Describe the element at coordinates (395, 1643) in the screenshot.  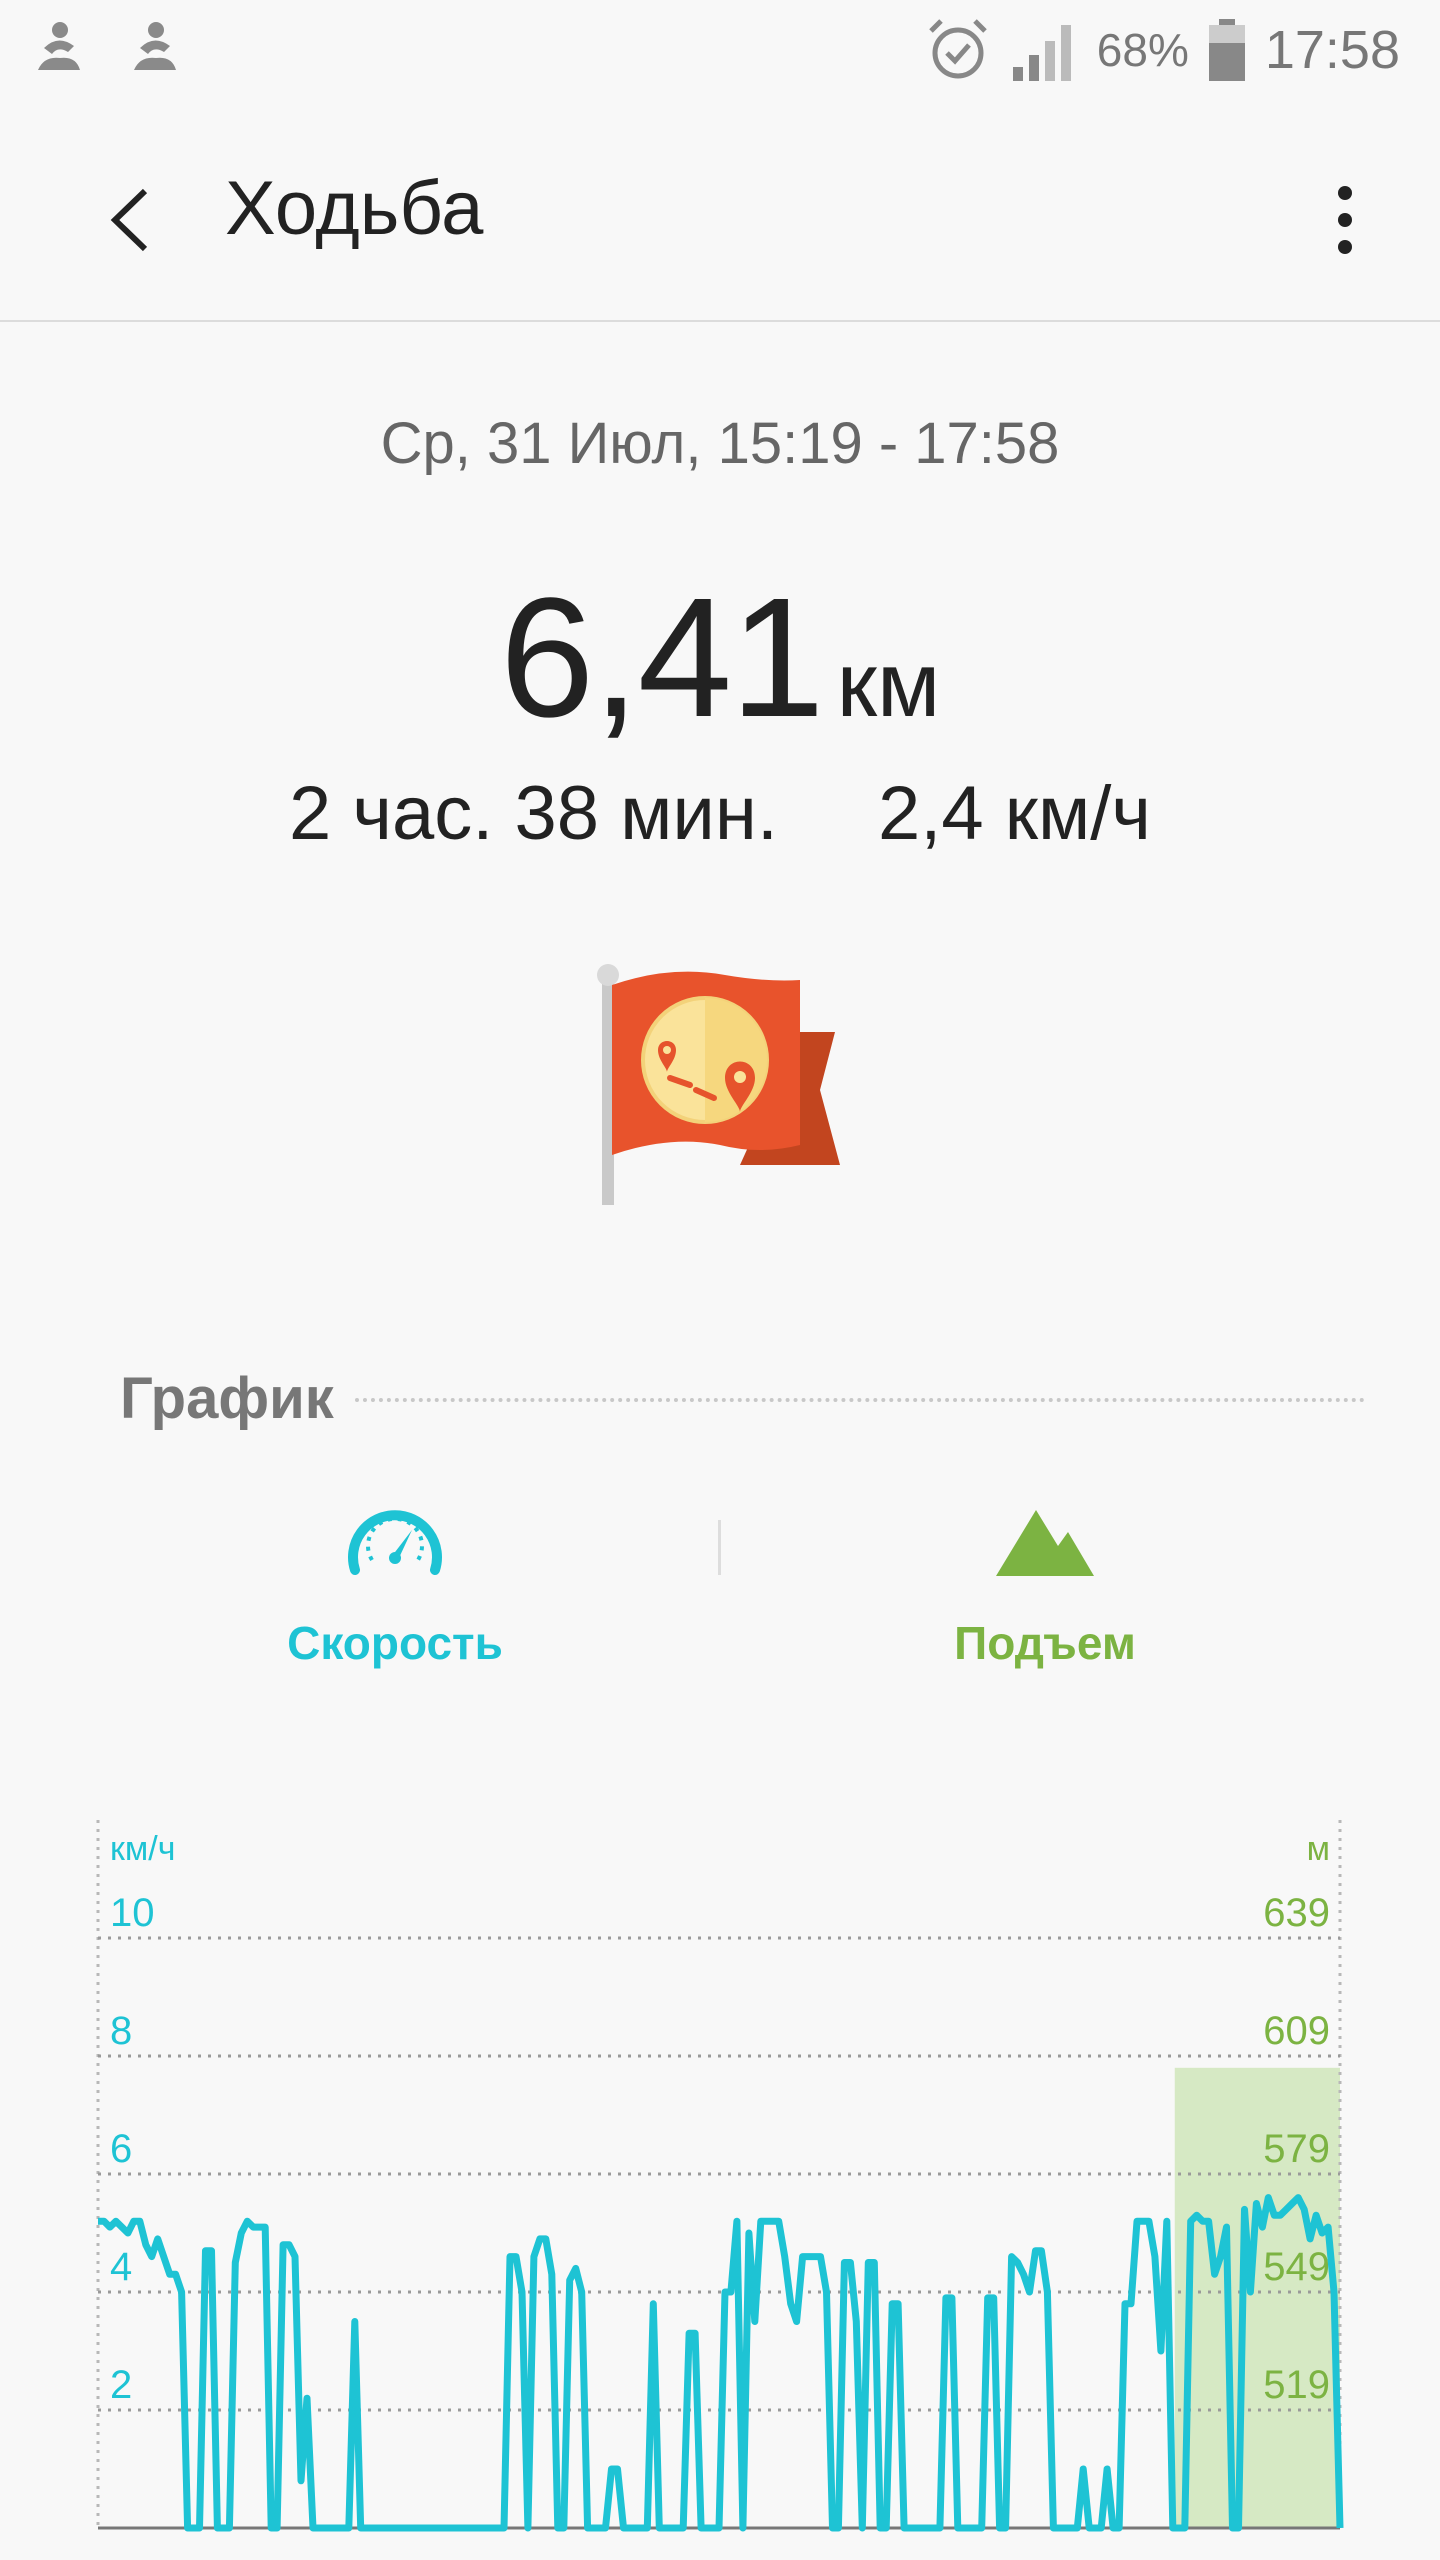
I see `tab-speed-label: Скорость` at that location.